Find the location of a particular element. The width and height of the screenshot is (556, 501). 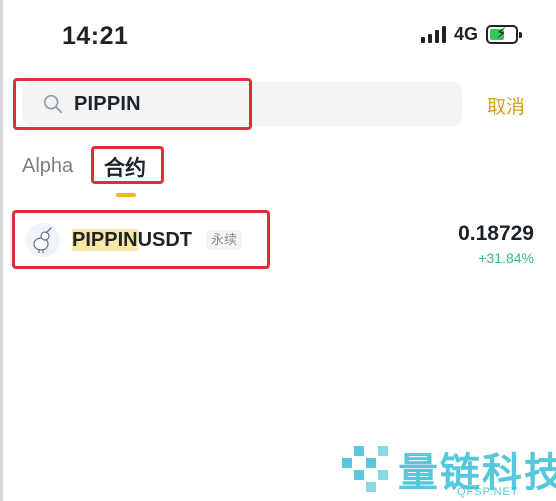

price-change: +31.84% is located at coordinates (506, 258).